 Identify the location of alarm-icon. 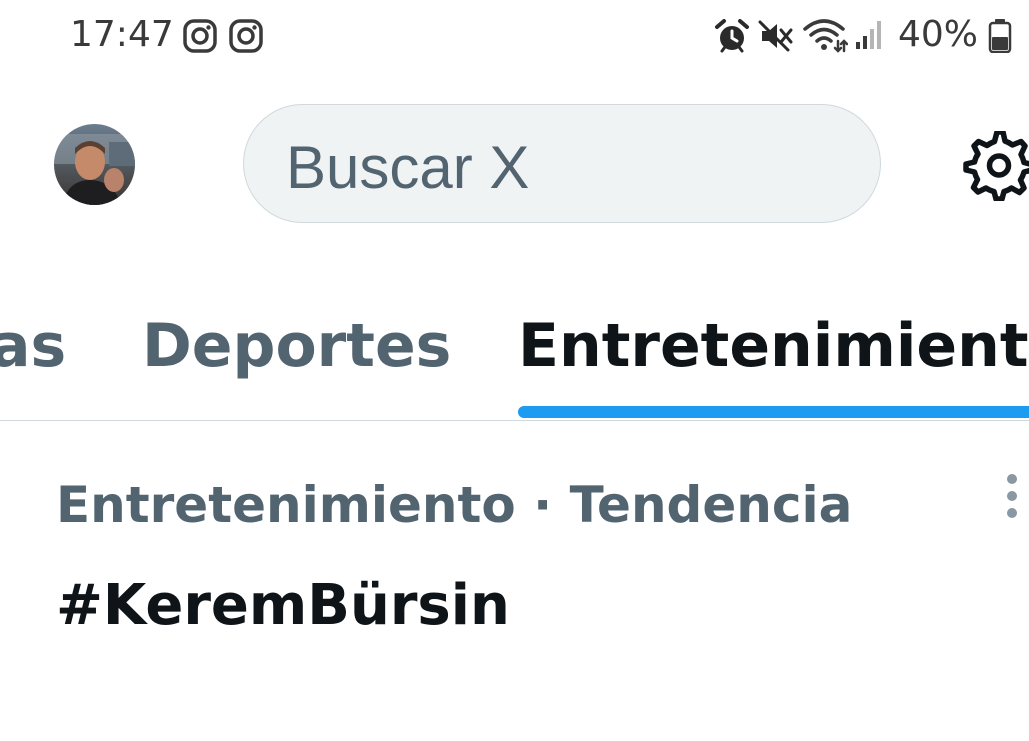
(732, 36).